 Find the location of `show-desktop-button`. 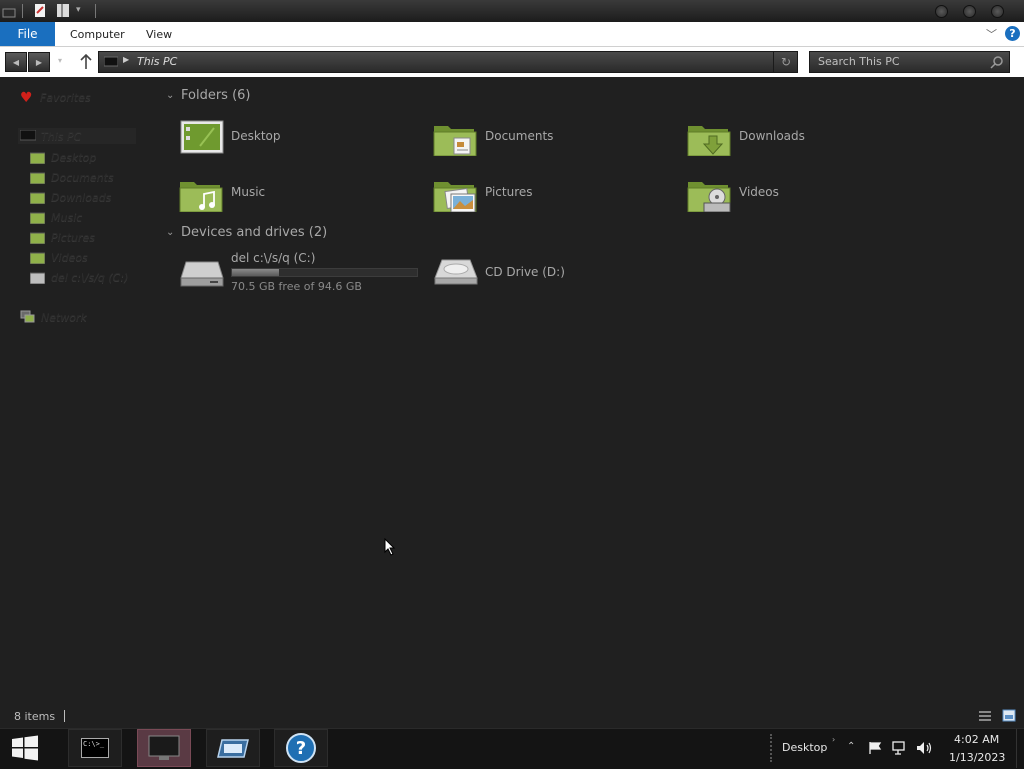

show-desktop-button is located at coordinates (1020, 748).